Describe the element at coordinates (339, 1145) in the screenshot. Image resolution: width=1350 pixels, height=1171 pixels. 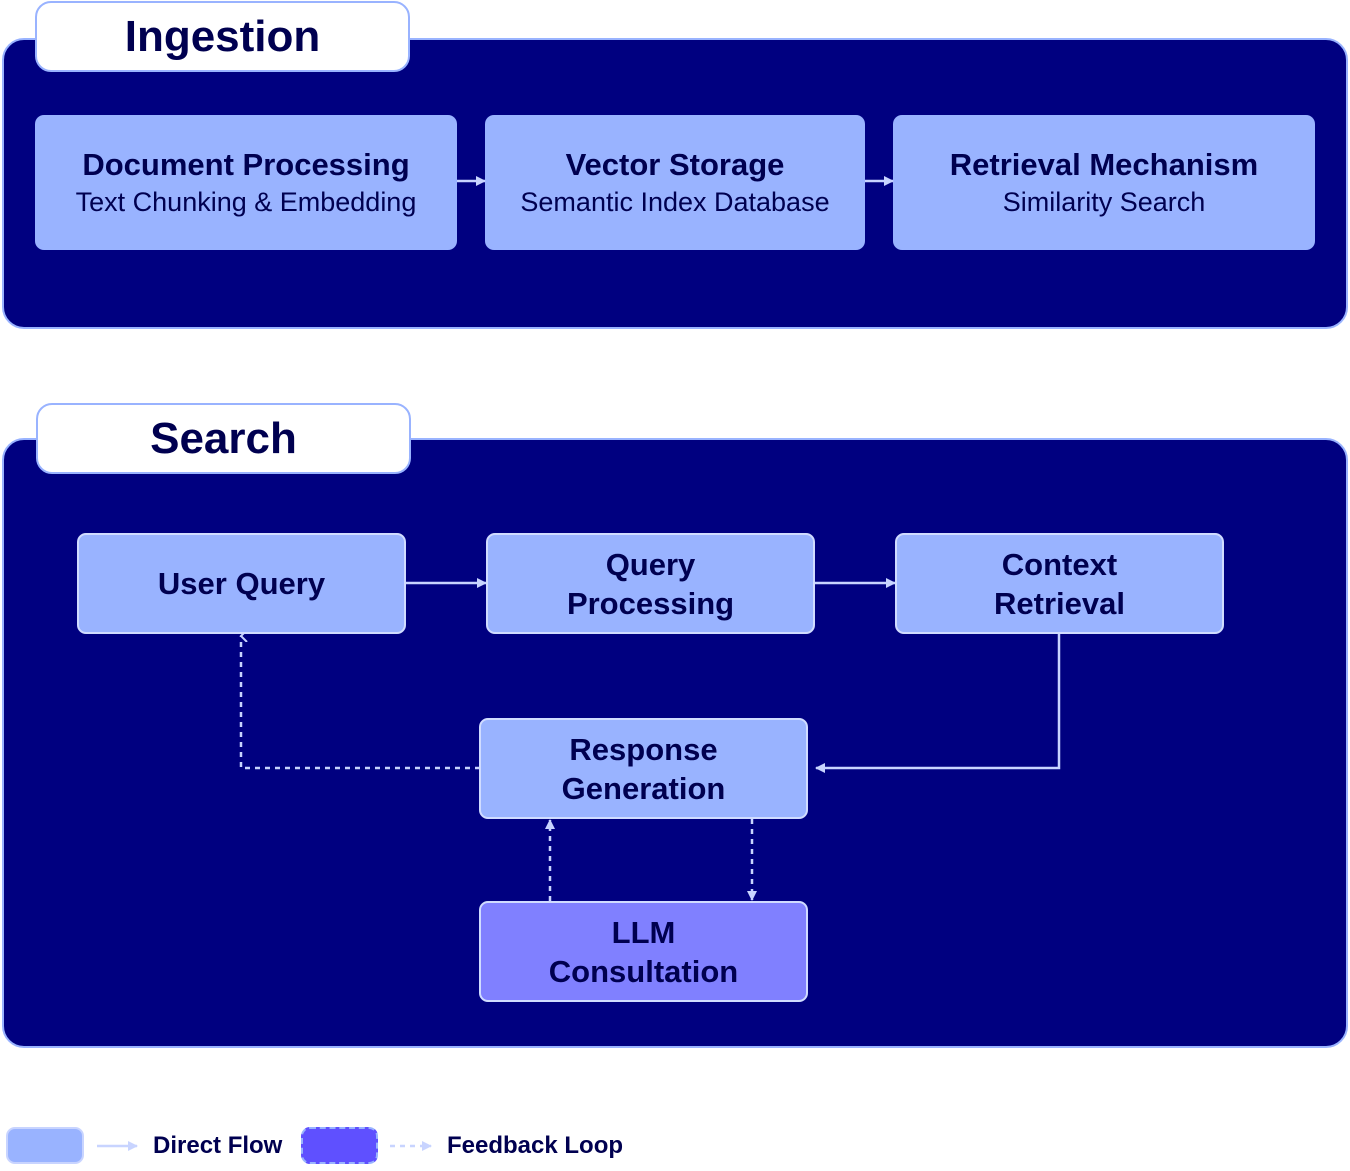
I see `legend-feedback-swatch` at that location.